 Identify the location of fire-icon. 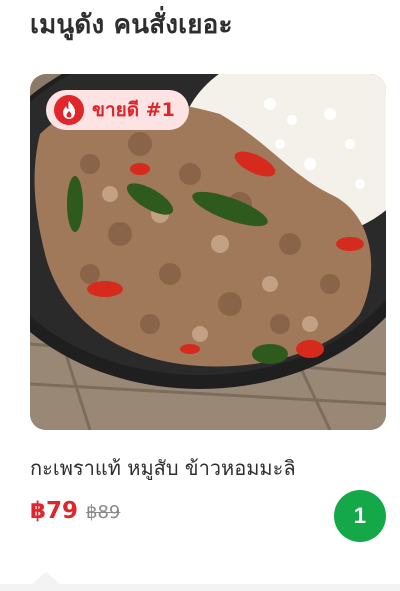
(69, 110).